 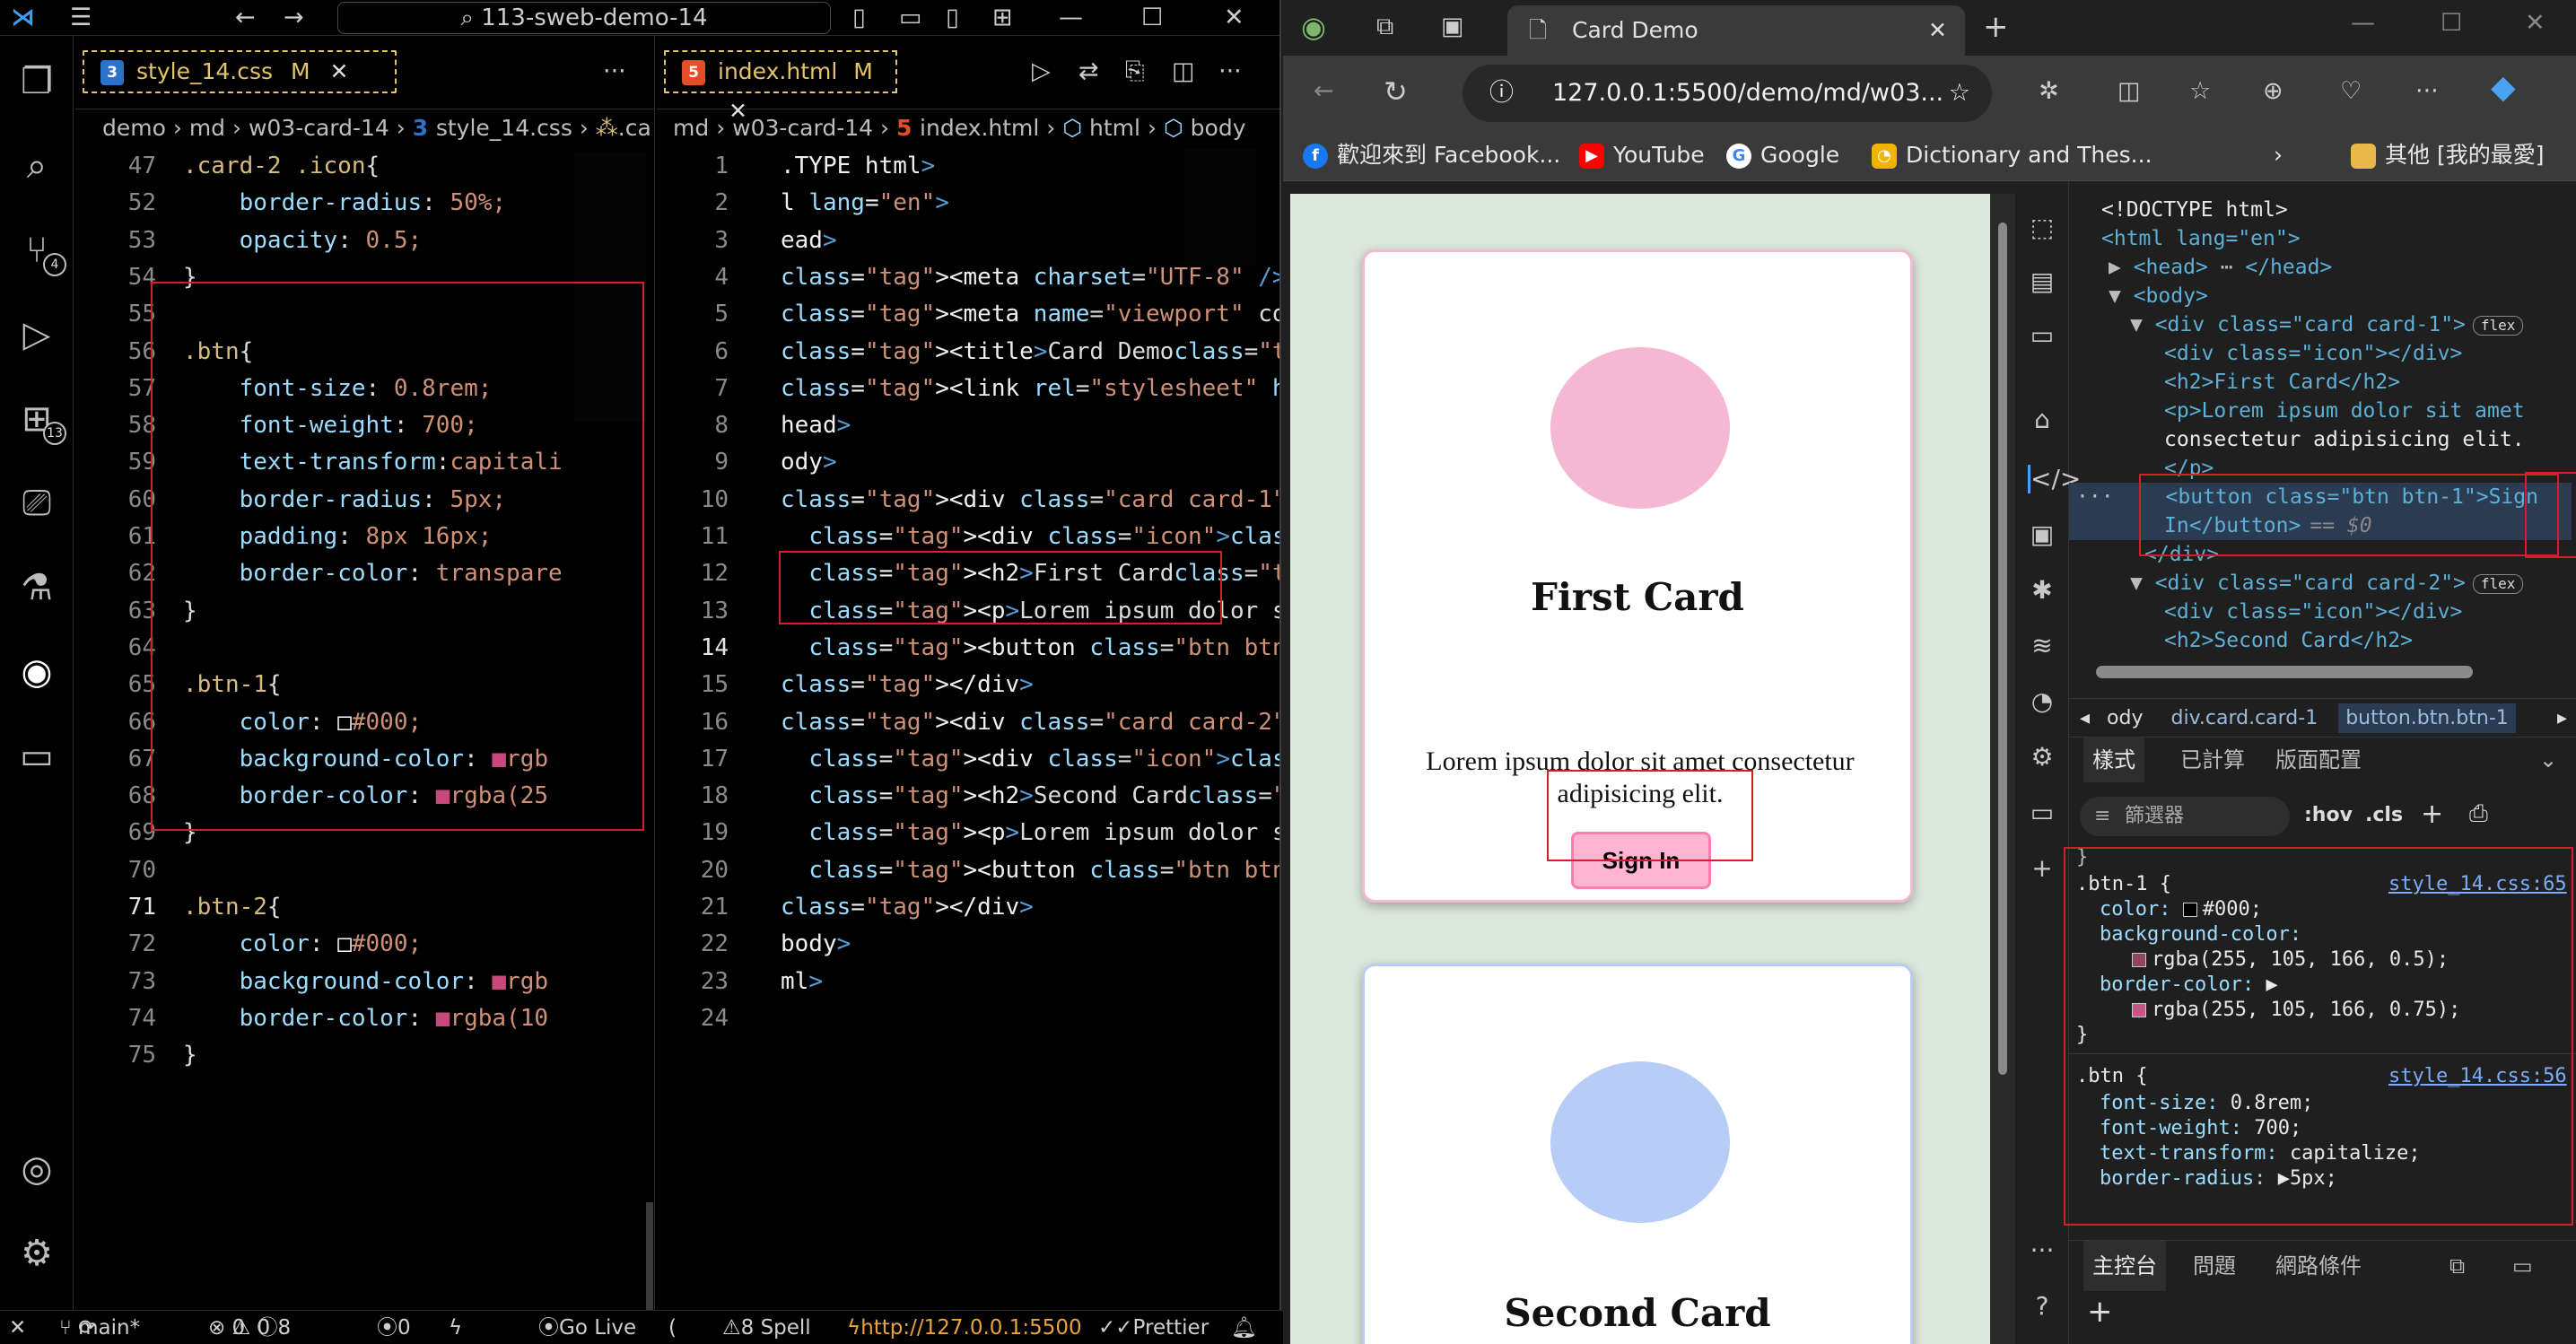 What do you see at coordinates (2125, 1266) in the screenshot?
I see `tab-console: 主控台` at bounding box center [2125, 1266].